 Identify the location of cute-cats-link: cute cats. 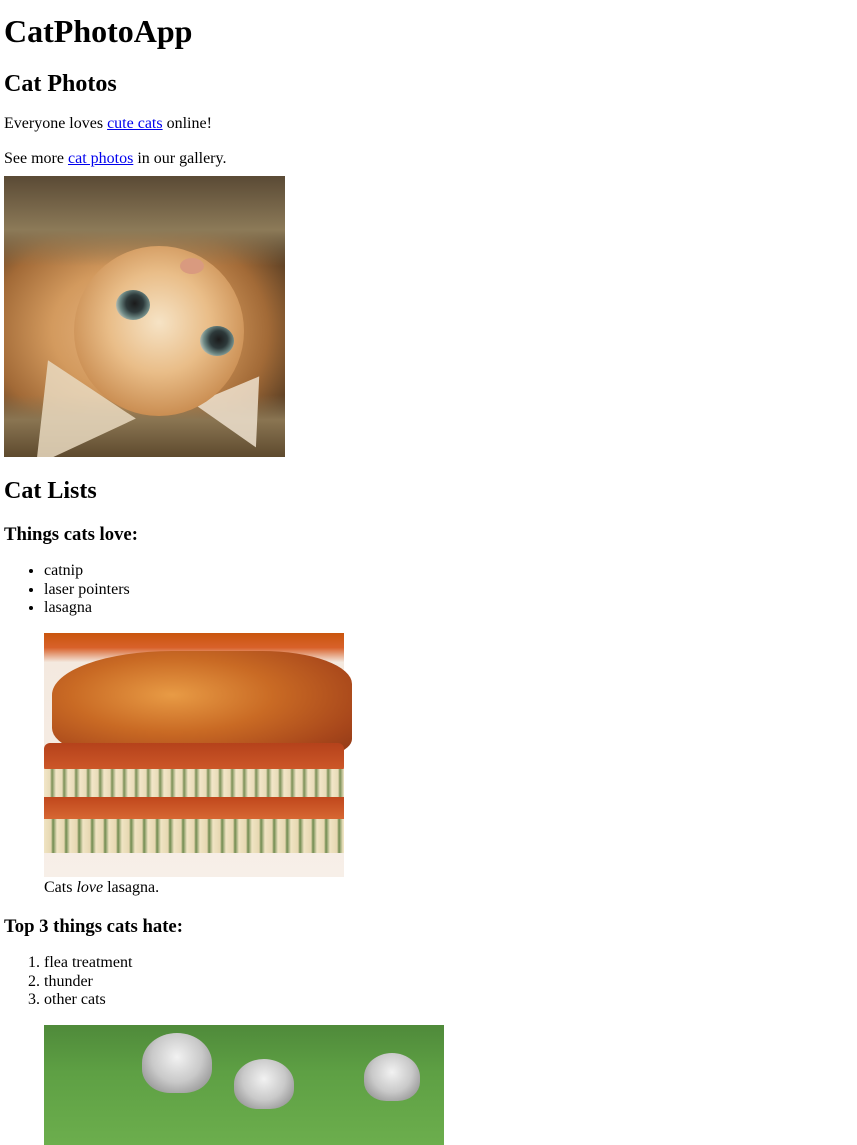
(135, 123).